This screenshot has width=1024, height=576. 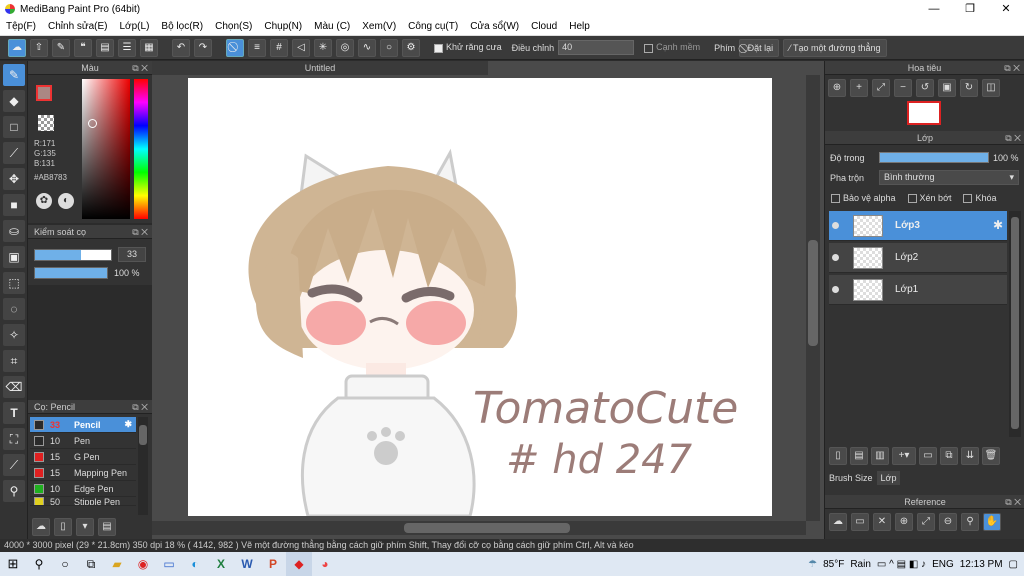 I want to click on flip-icon: ◫, so click(x=991, y=88).